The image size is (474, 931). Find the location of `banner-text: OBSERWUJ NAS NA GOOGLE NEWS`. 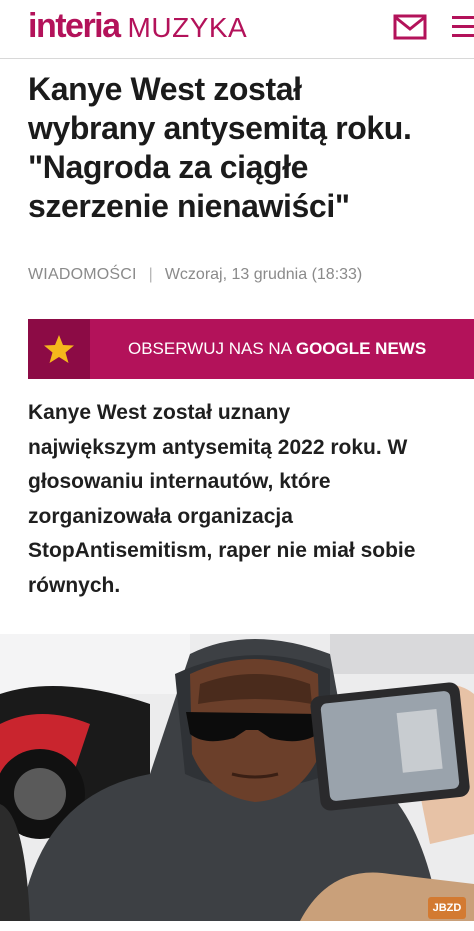

banner-text: OBSERWUJ NAS NA GOOGLE NEWS is located at coordinates (277, 349).